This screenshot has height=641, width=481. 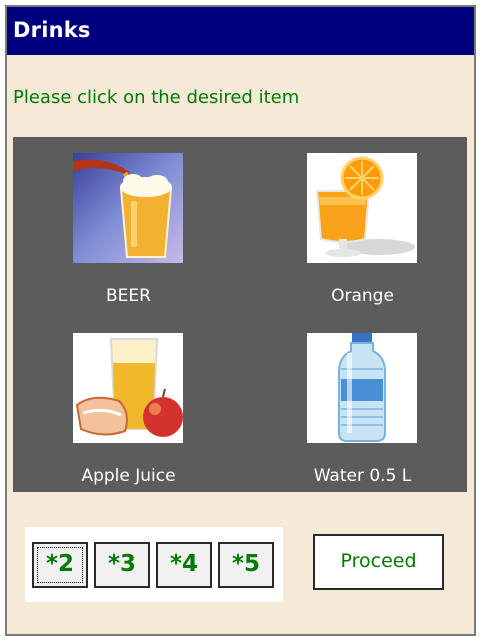 I want to click on proceed-button: Proceed, so click(x=378, y=562).